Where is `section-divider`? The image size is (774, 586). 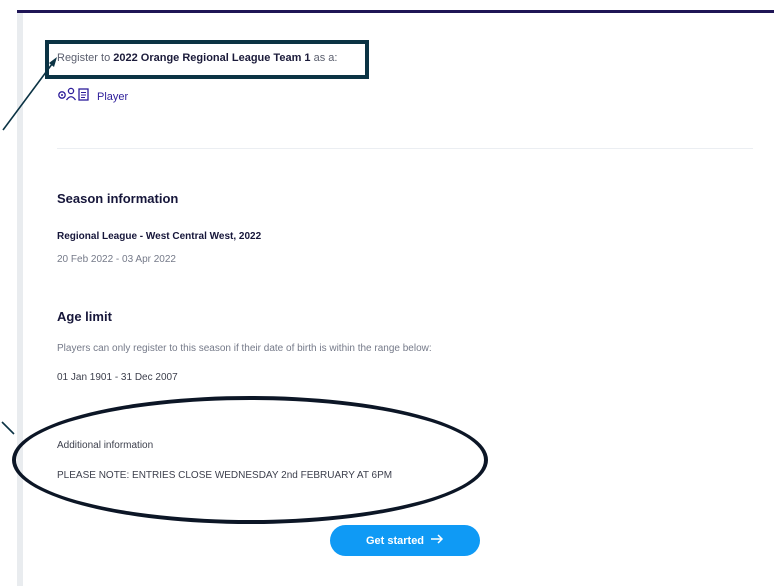
section-divider is located at coordinates (405, 148).